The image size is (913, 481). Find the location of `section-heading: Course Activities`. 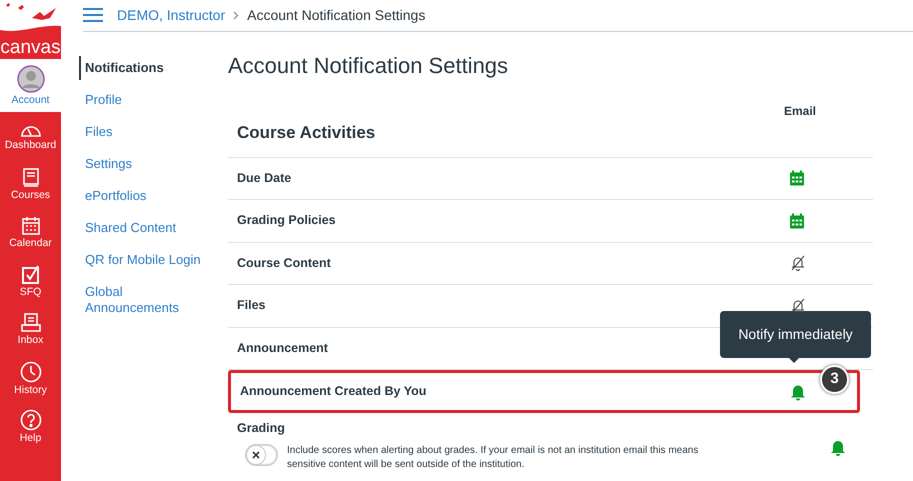

section-heading: Course Activities is located at coordinates (306, 133).